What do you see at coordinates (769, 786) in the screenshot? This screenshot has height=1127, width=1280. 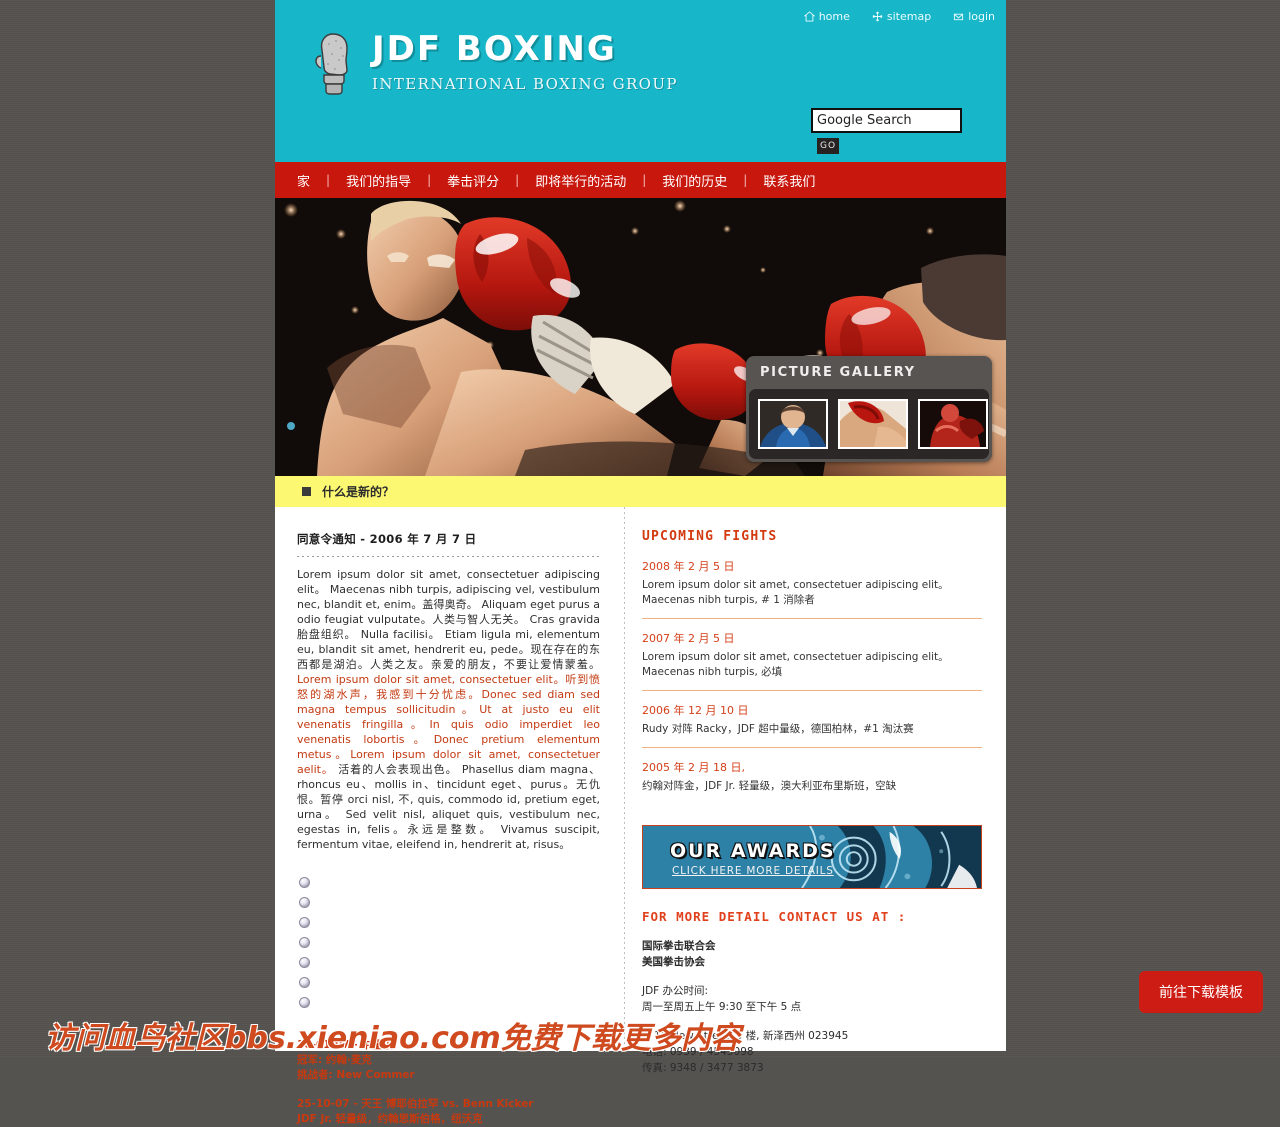 I see `upcoming-fight-desc: 约翰对阵金，JDF Jr. 轻量级，澳大利亚布里斯班，空缺` at bounding box center [769, 786].